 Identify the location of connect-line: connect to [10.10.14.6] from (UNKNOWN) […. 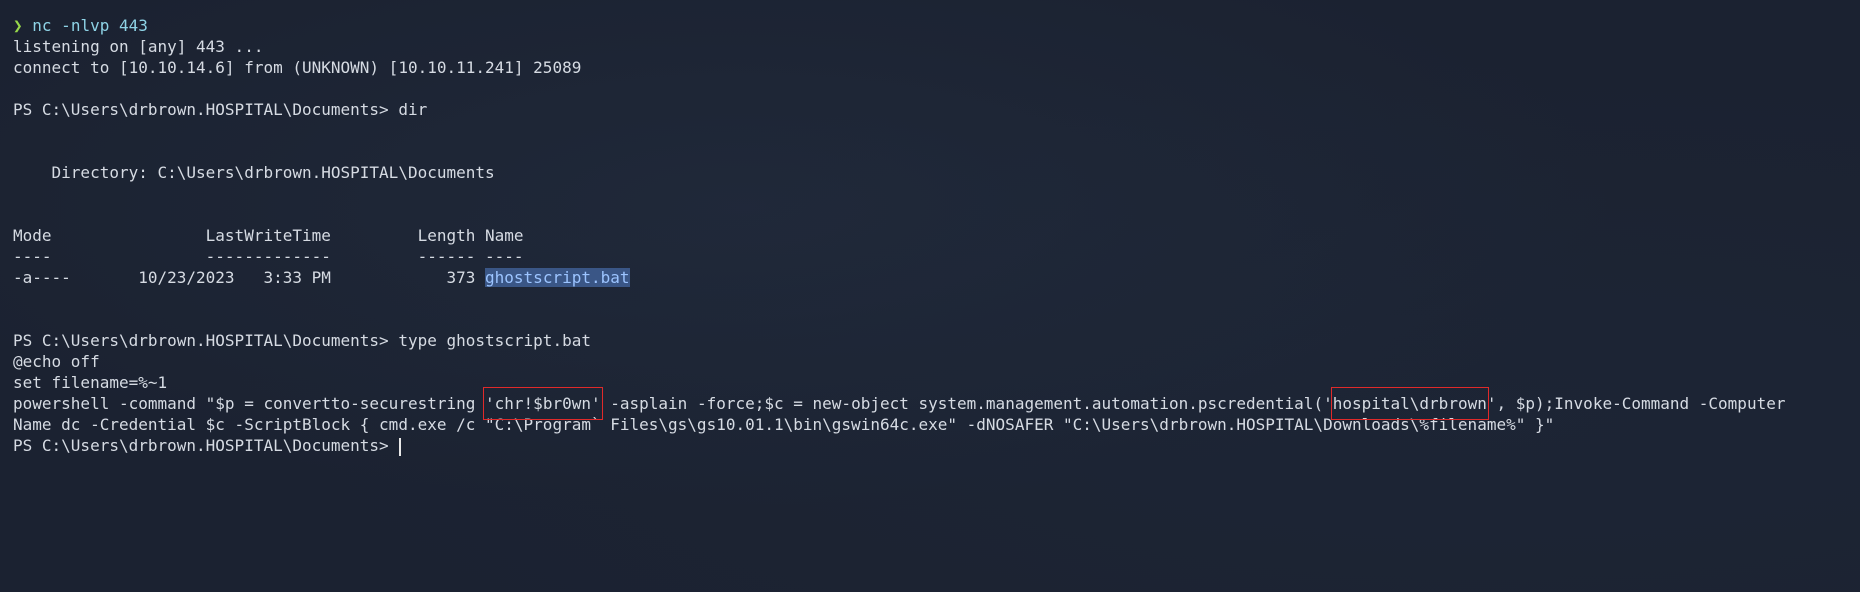
(297, 67).